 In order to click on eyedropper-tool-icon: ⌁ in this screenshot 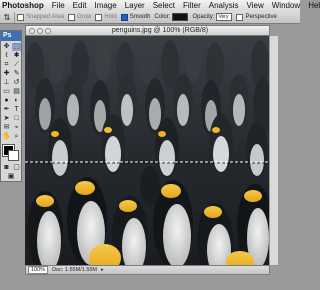, I will do `click(16, 128)`.